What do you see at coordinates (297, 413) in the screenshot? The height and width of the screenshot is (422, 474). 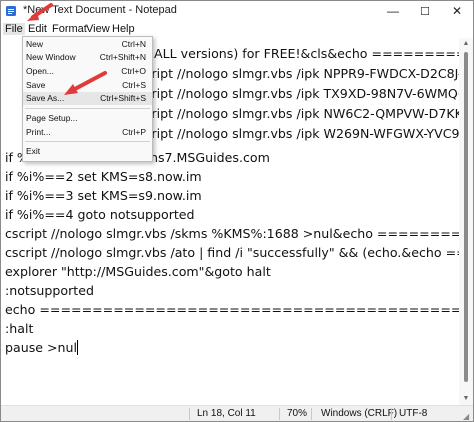 I see `status-zoom: 70%` at bounding box center [297, 413].